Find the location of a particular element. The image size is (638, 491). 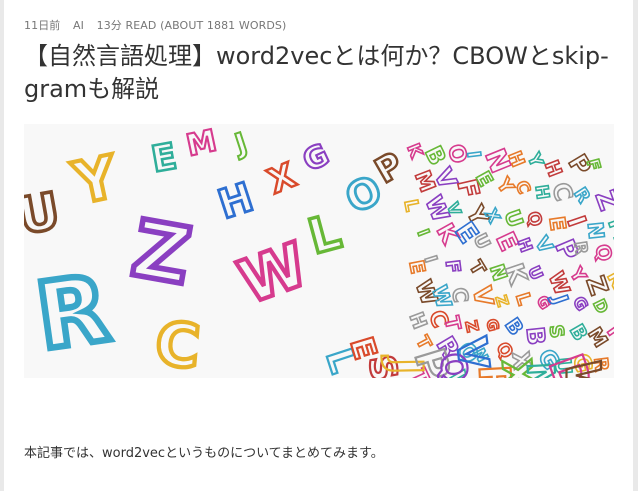

hero-letter: D is located at coordinates (600, 306).